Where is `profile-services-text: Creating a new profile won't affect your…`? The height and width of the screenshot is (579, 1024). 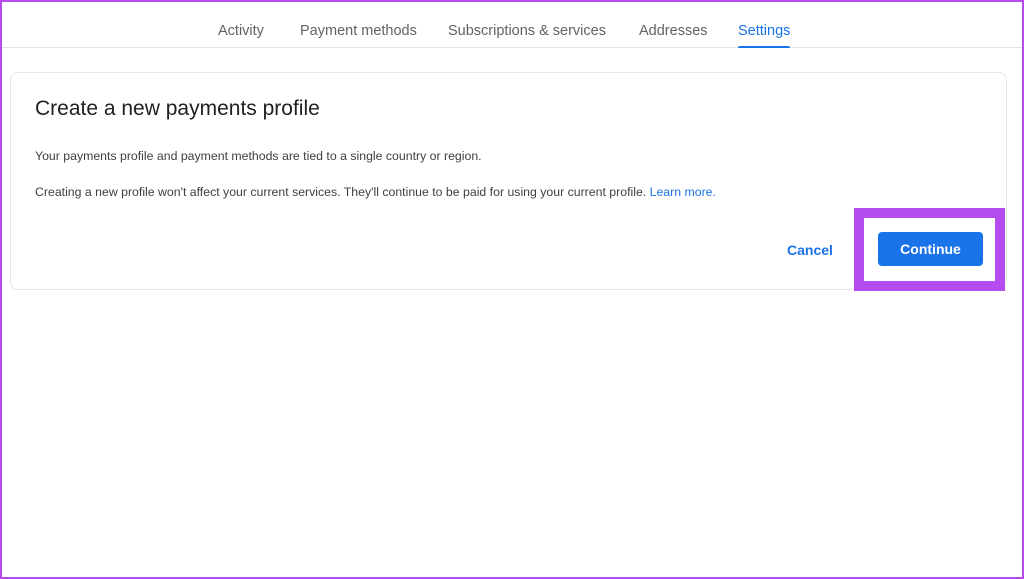 profile-services-text: Creating a new profile won't affect your… is located at coordinates (375, 192).